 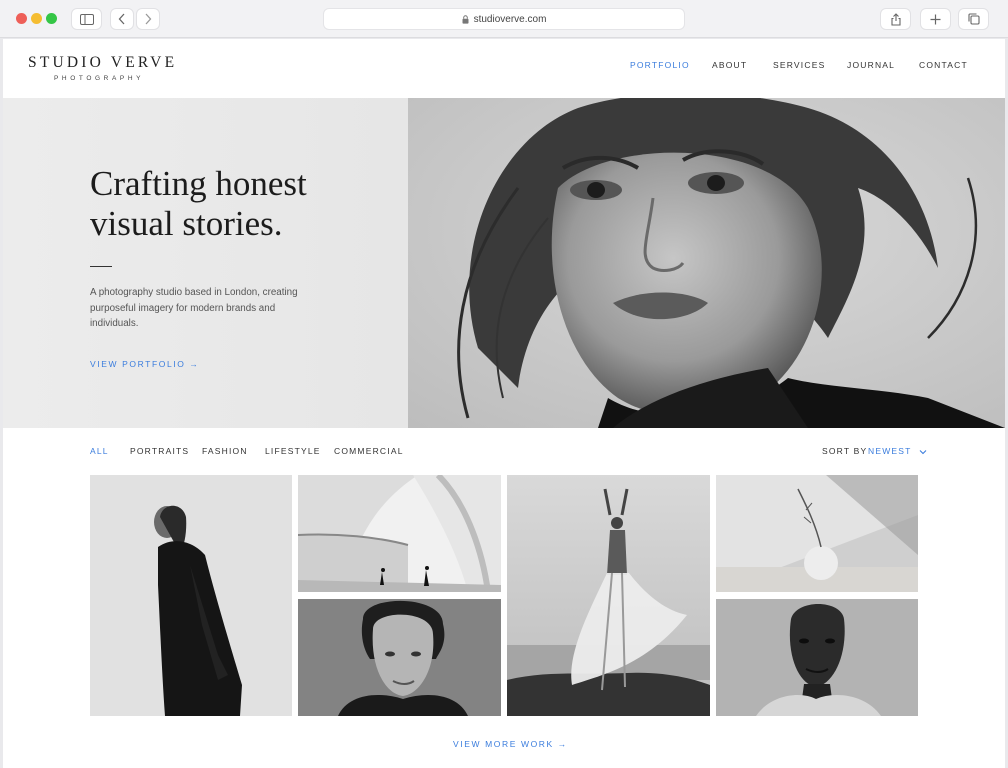 What do you see at coordinates (871, 65) in the screenshot?
I see `nav-item-journal: JOURNAL` at bounding box center [871, 65].